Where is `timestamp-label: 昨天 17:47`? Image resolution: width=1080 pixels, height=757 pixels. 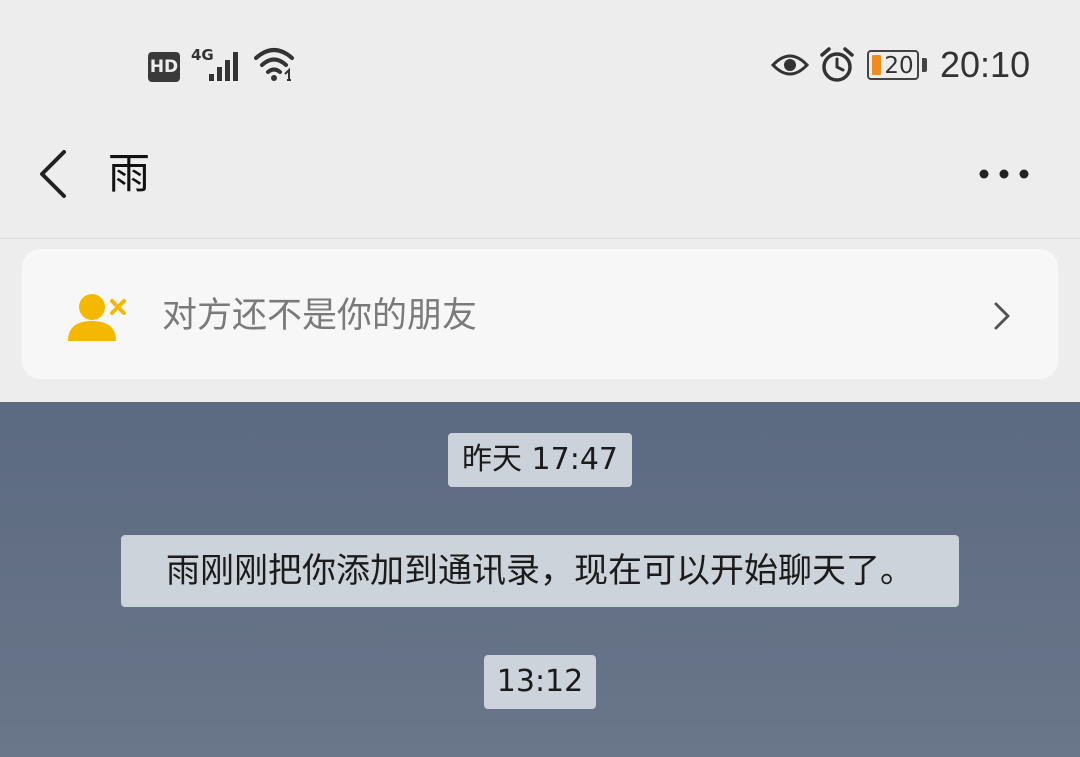 timestamp-label: 昨天 17:47 is located at coordinates (540, 460).